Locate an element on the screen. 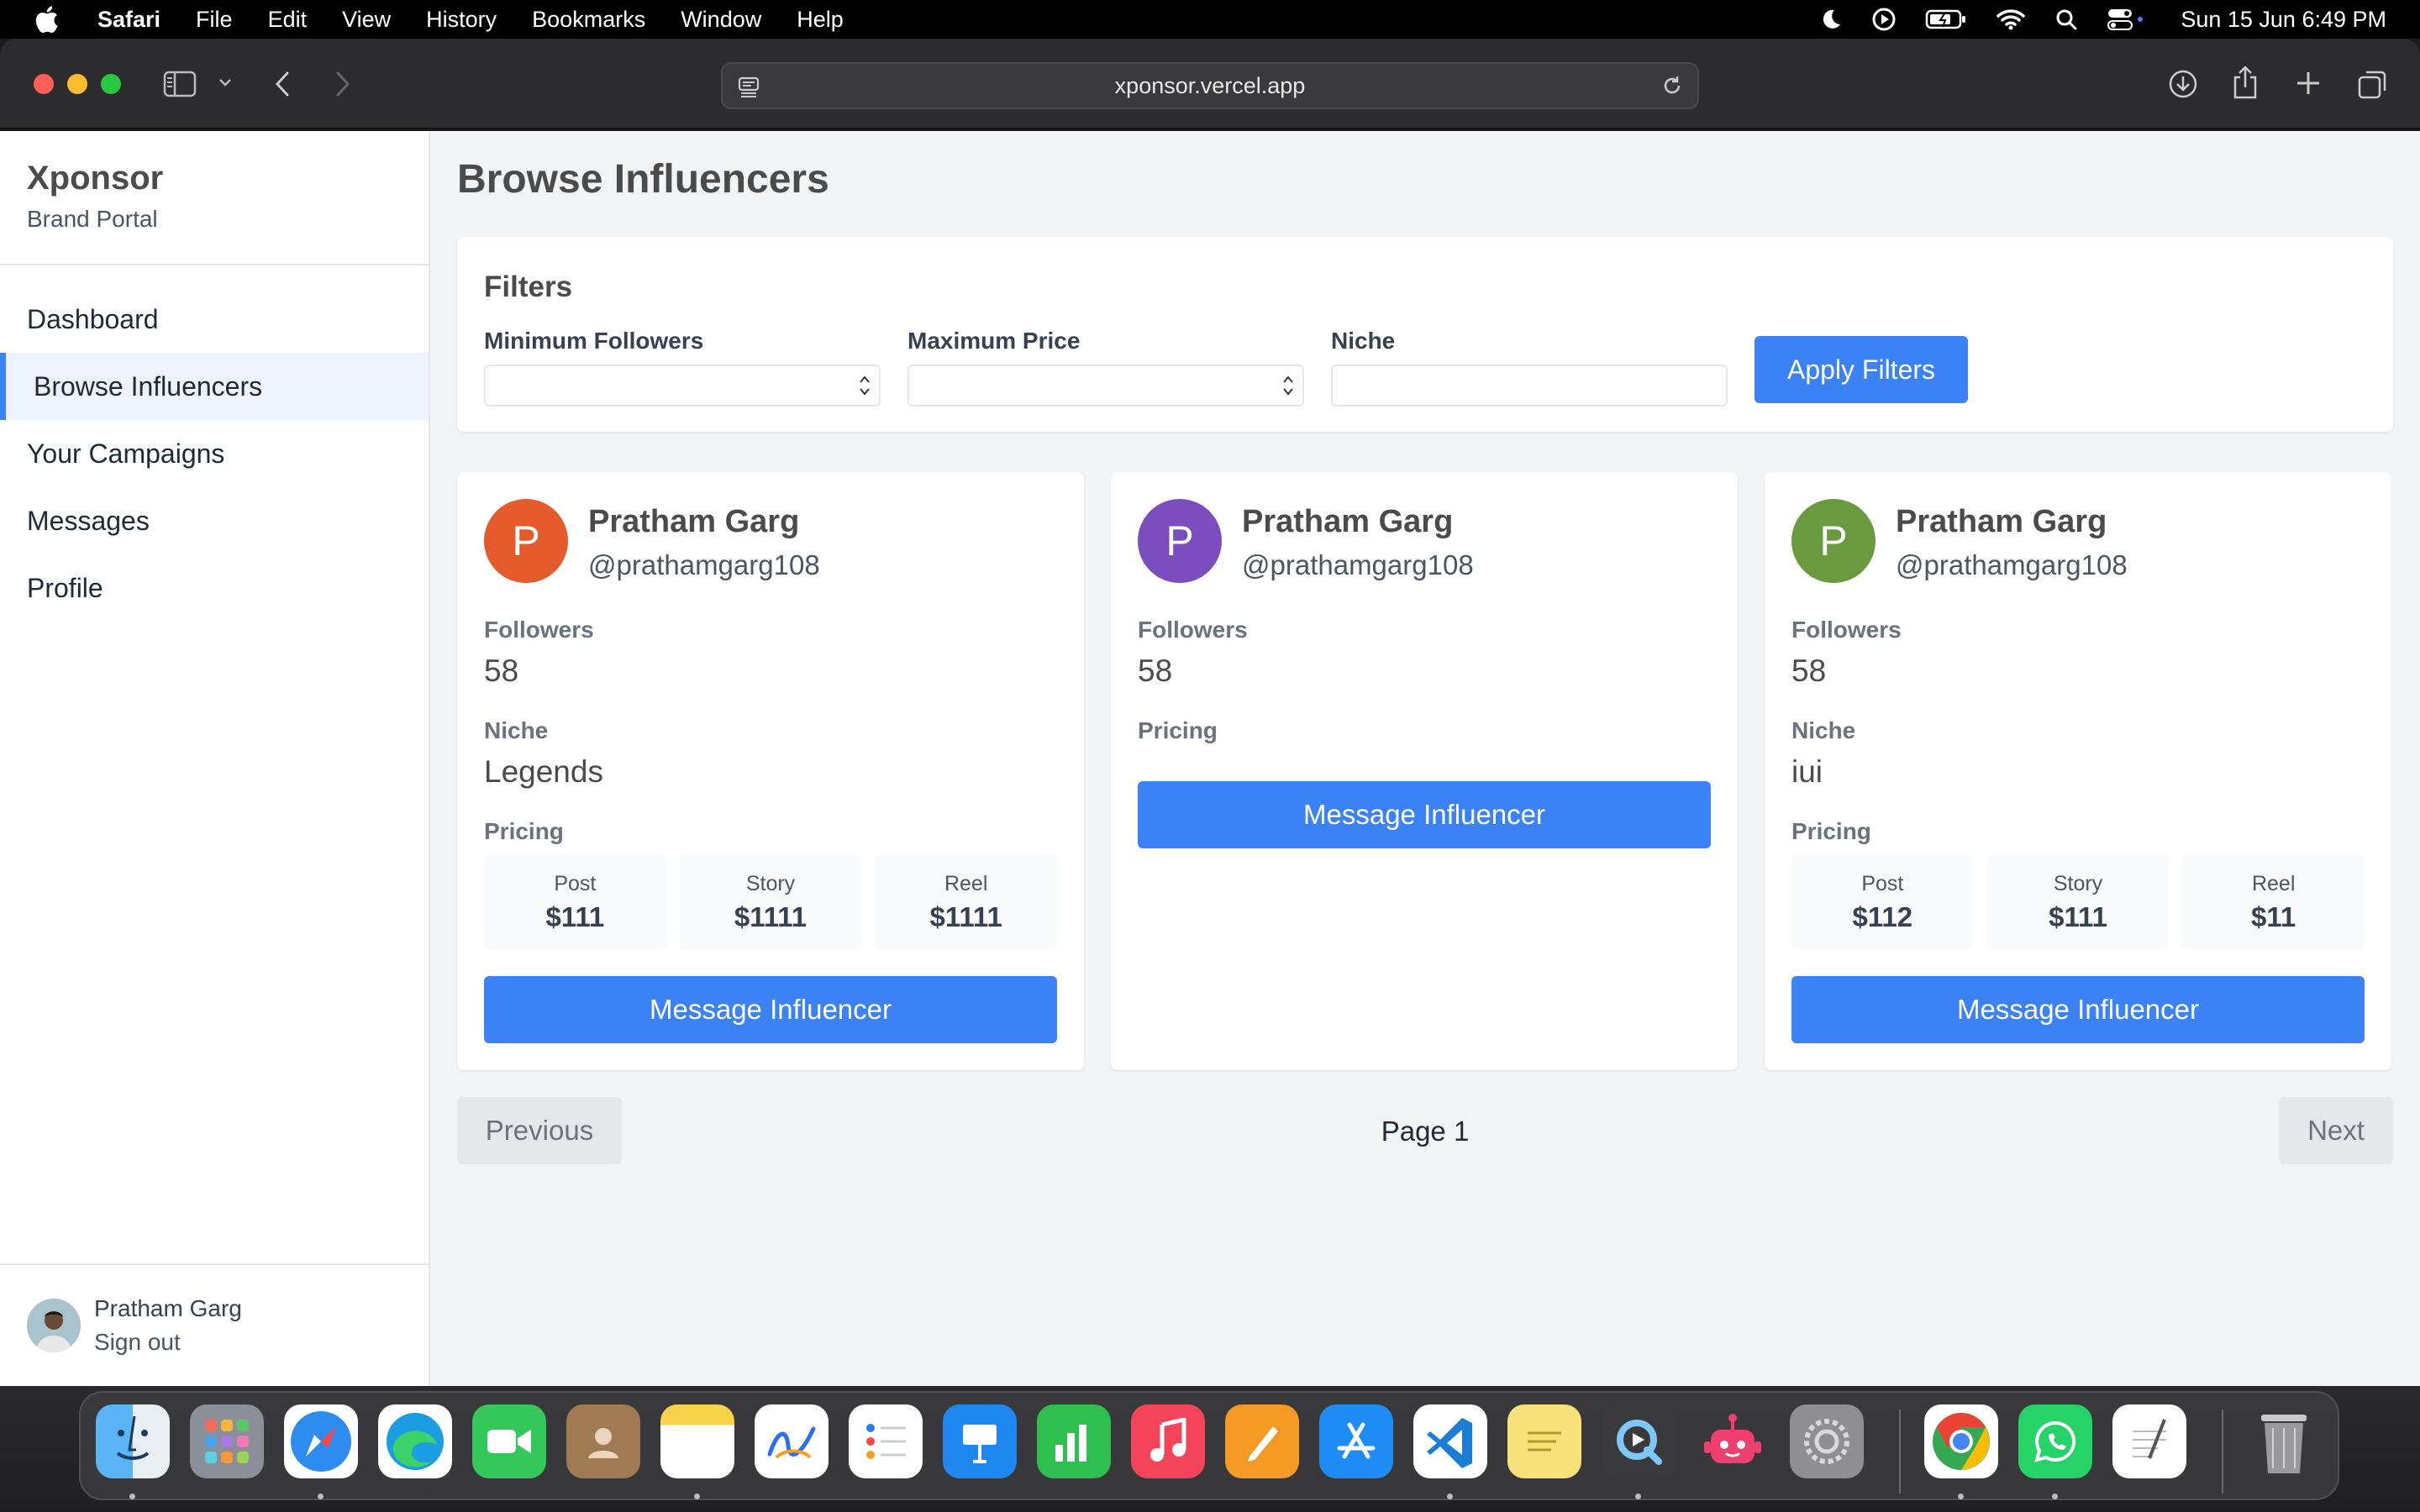 This screenshot has width=2420, height=1512. followers-label: Followers is located at coordinates (539, 630).